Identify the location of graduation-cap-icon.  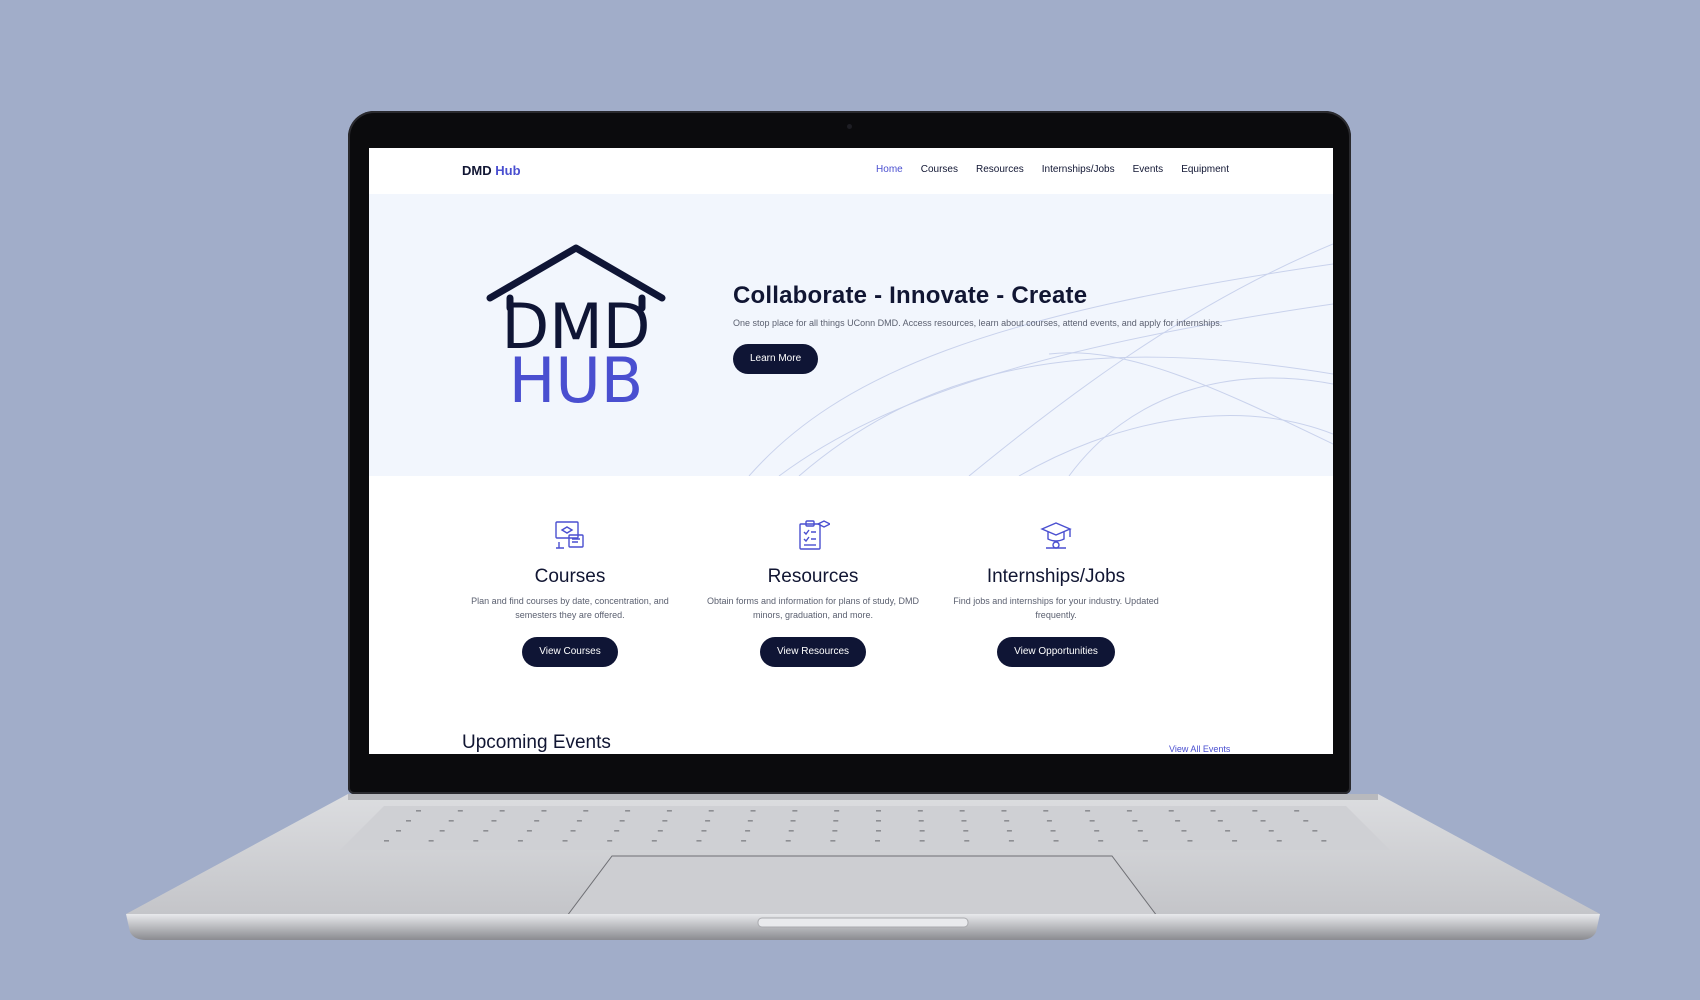
(1056, 535).